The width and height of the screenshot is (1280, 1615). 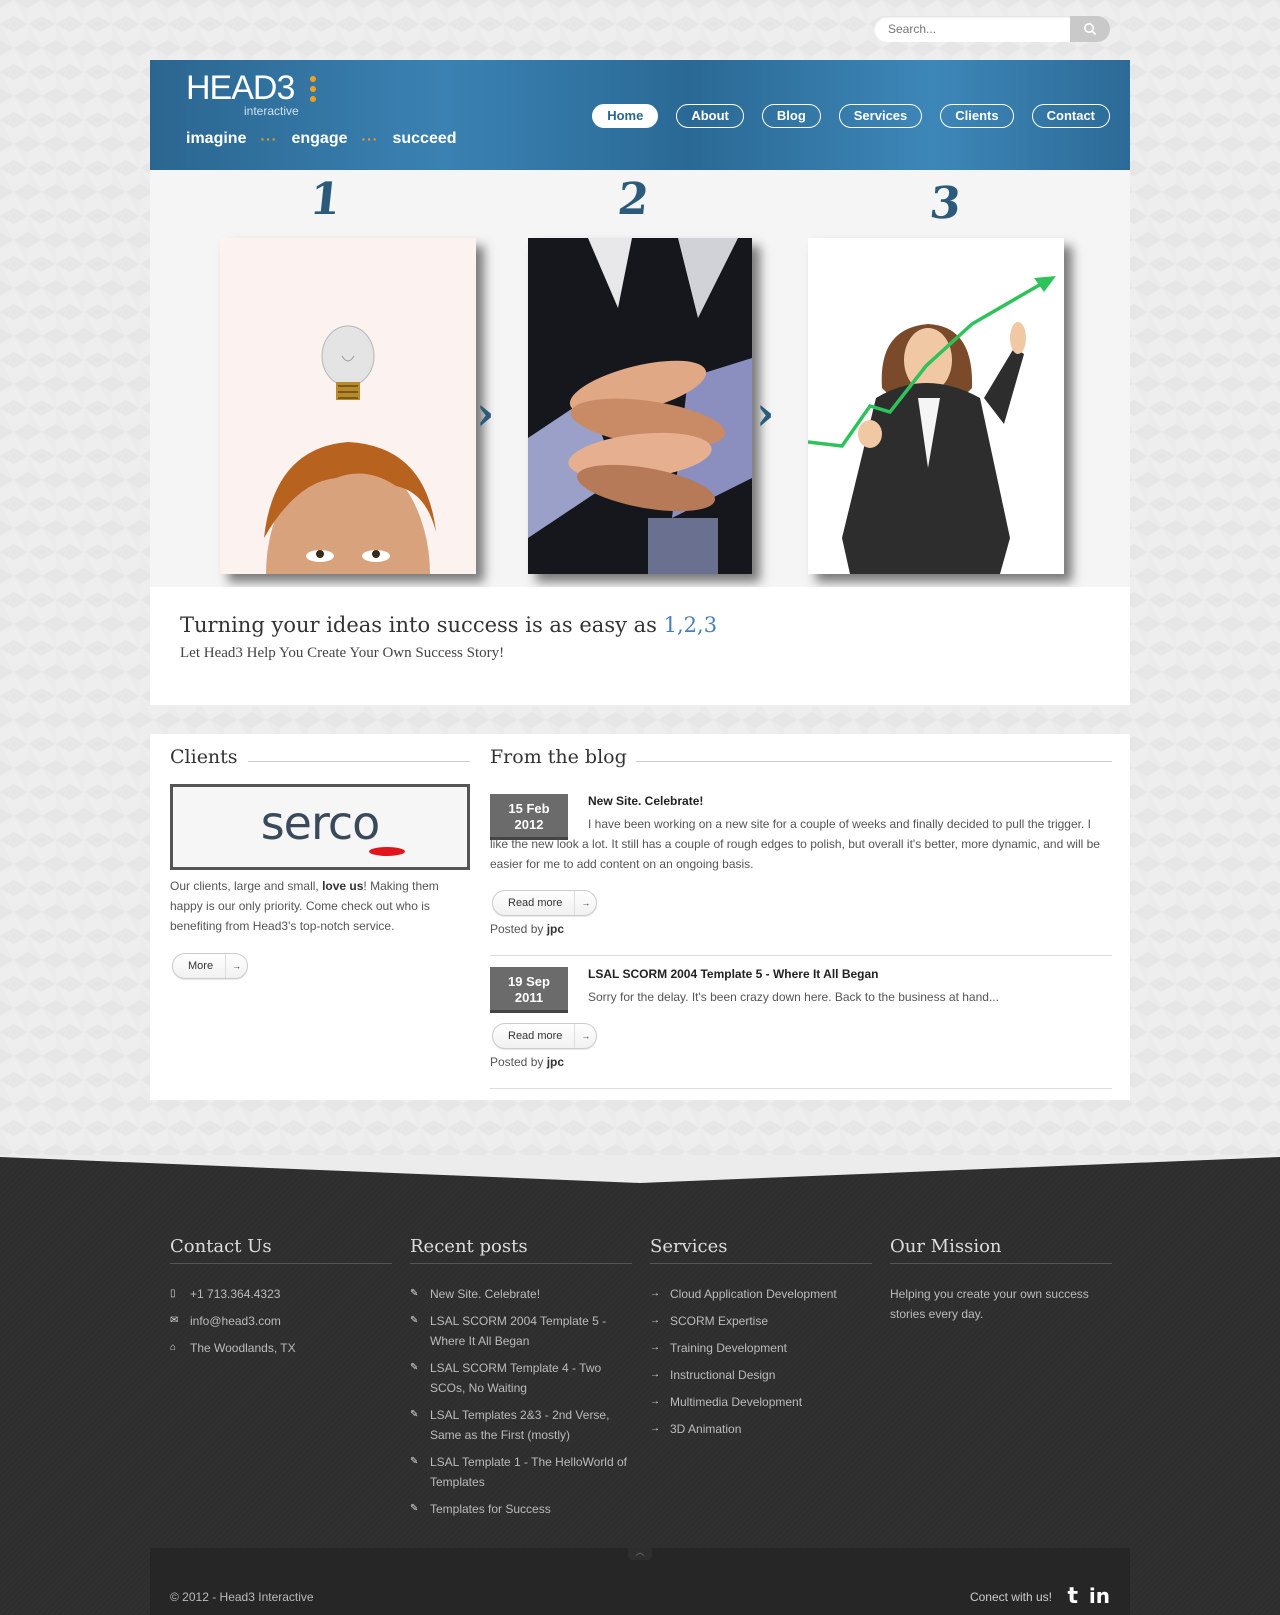 I want to click on service-link: → Instructional Design, so click(x=761, y=1375).